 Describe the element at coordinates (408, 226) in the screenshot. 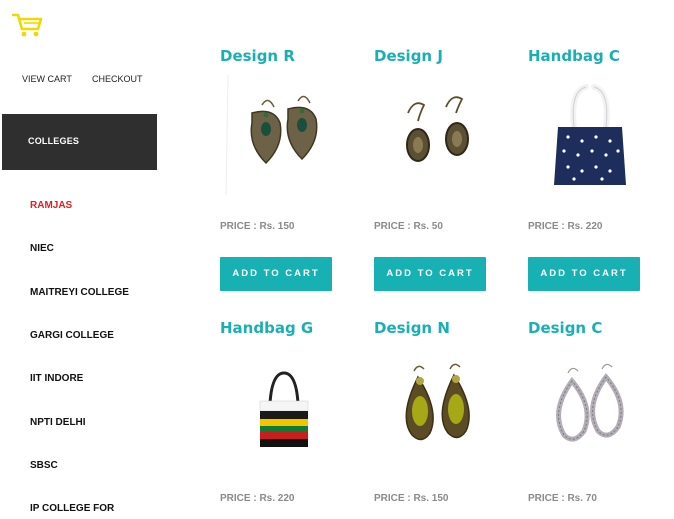

I see `product-price: PRICE : Rs. 50` at that location.